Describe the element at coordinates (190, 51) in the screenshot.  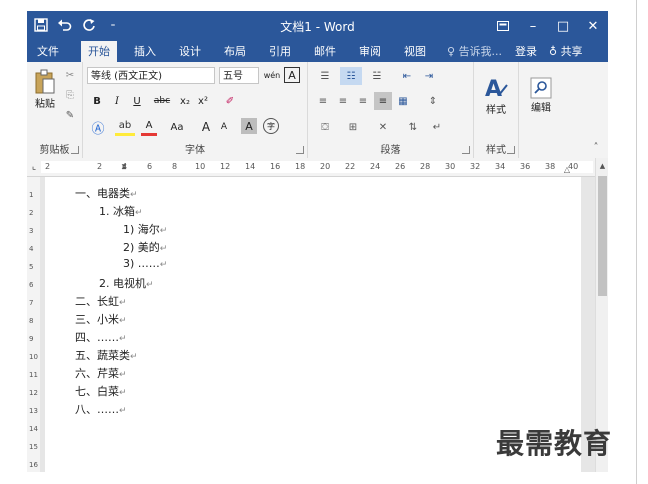
I see `tab-design: 设计` at that location.